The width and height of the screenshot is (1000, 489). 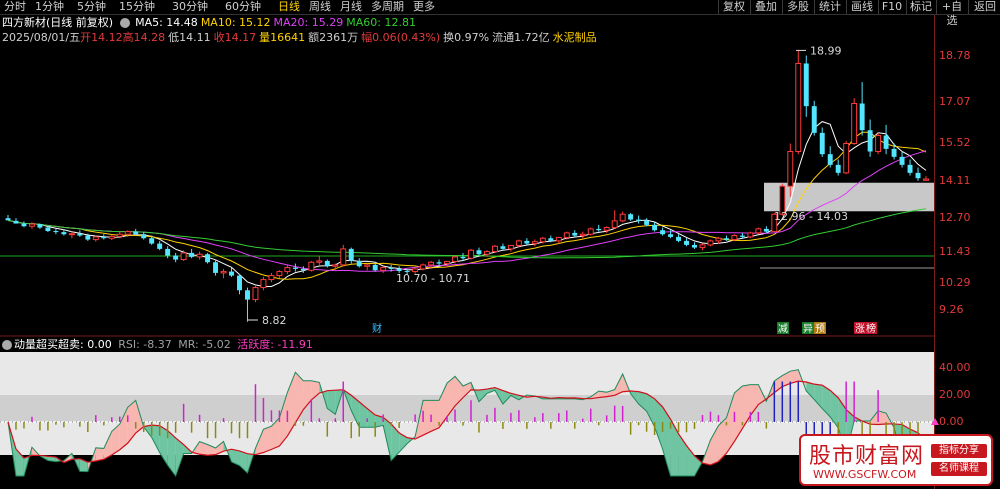 What do you see at coordinates (955, 55) in the screenshot?
I see `price-tick-0: 18.78` at bounding box center [955, 55].